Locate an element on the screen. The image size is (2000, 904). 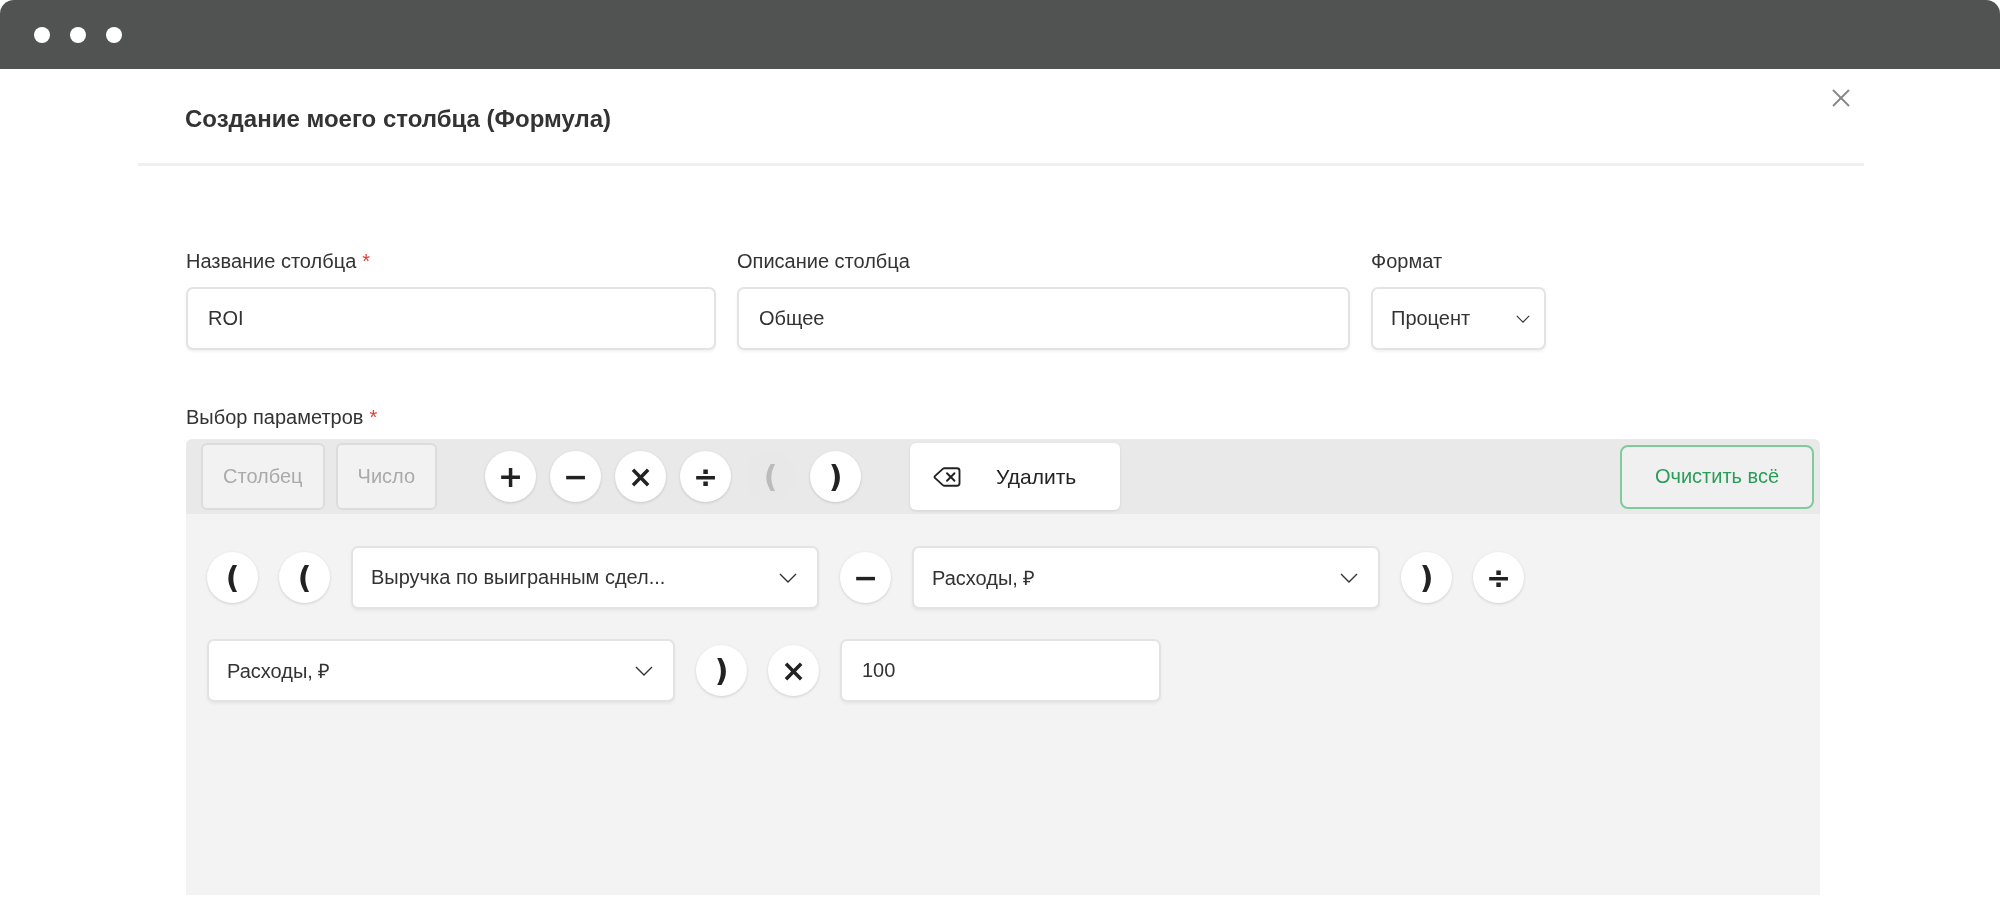
formula-token: − is located at coordinates (865, 577).